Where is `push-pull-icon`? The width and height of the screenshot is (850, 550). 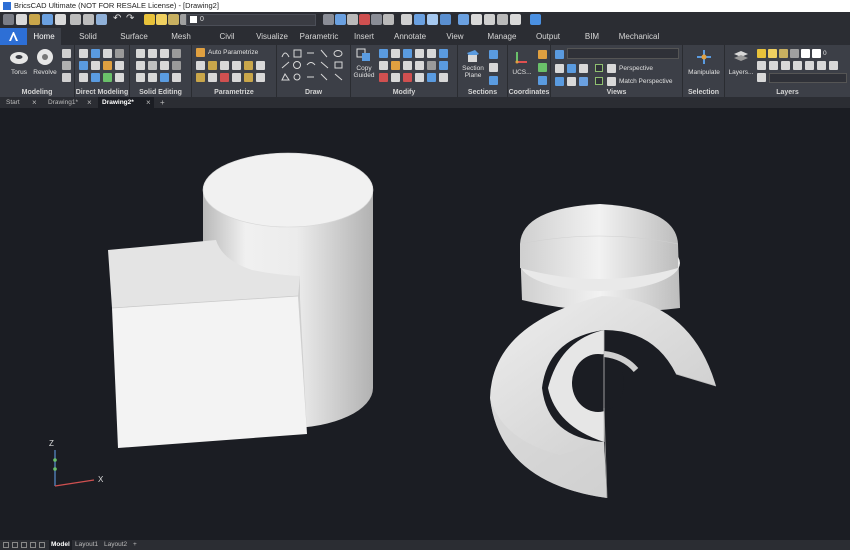
push-pull-icon is located at coordinates (83, 53).